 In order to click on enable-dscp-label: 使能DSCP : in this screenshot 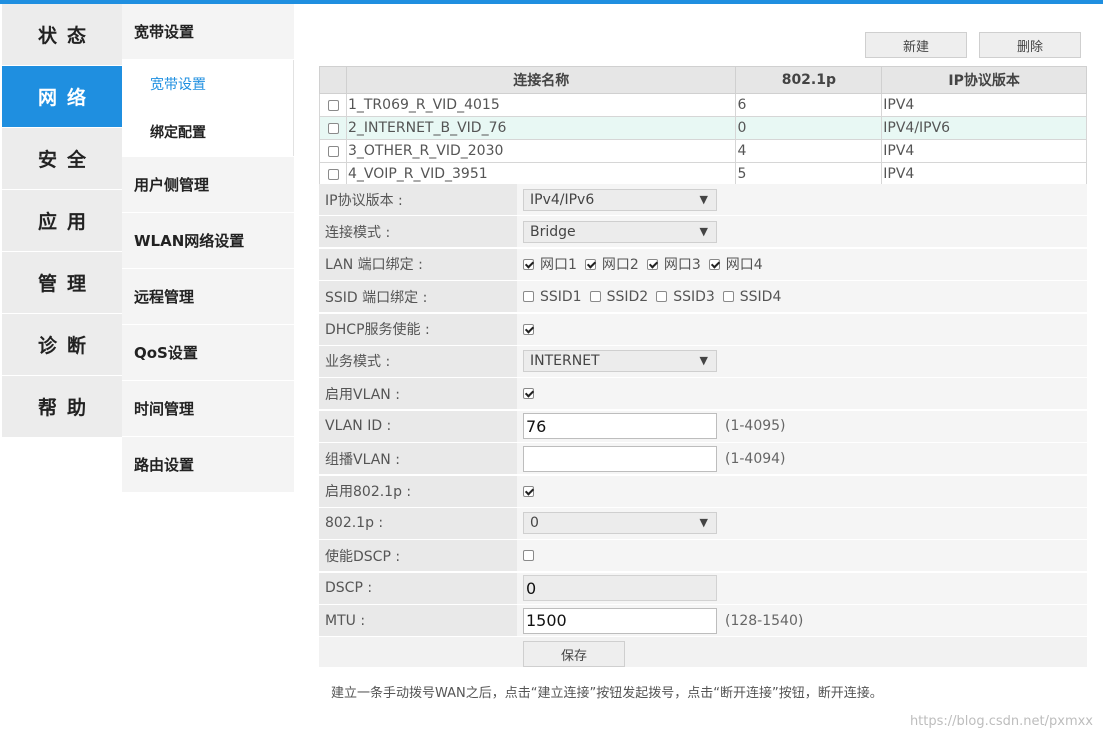, I will do `click(418, 556)`.